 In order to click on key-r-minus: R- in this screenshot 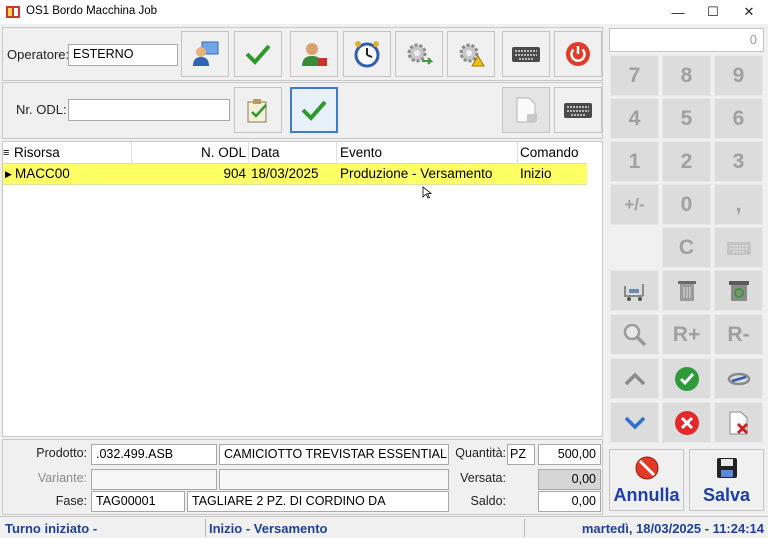, I will do `click(738, 334)`.